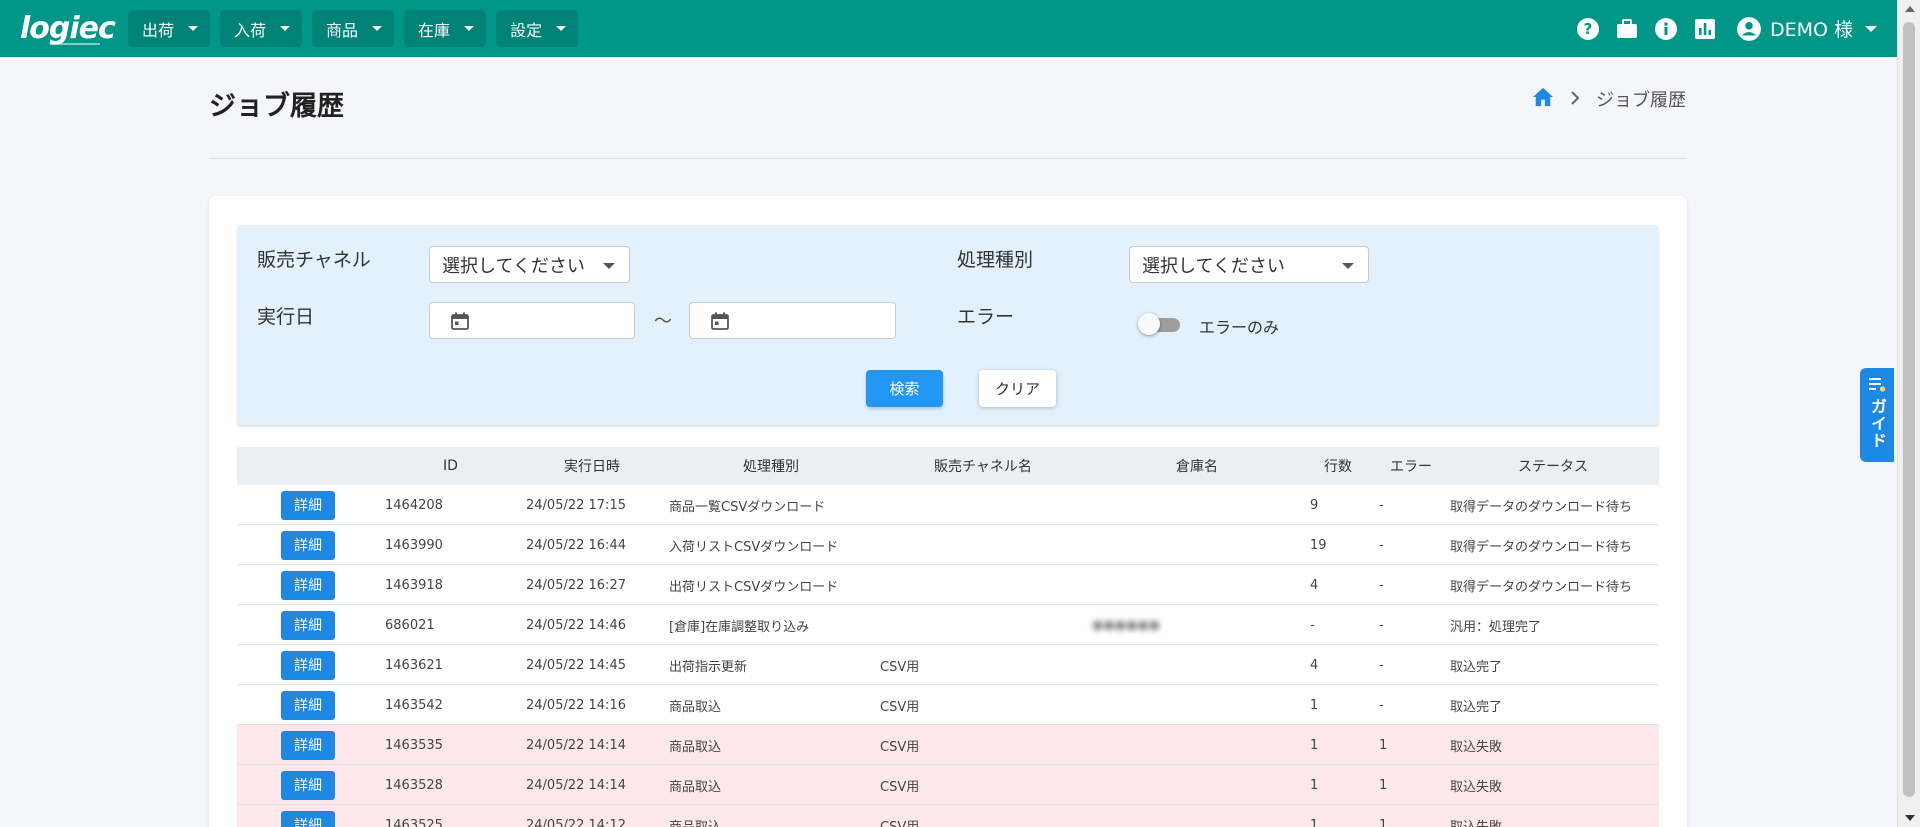  Describe the element at coordinates (532, 320) in the screenshot. I see `date-from-input` at that location.